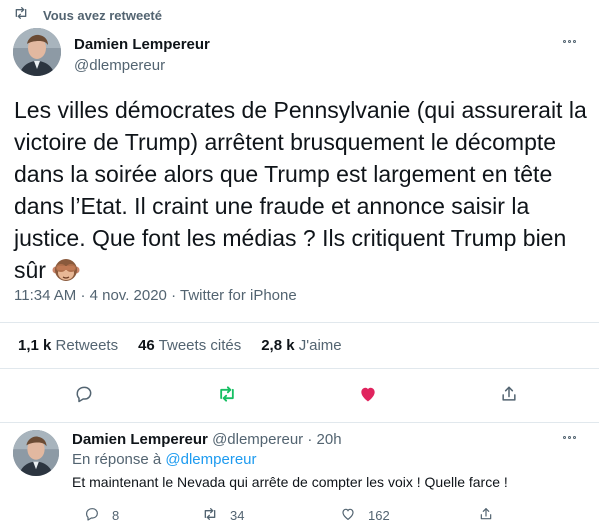 This screenshot has width=599, height=525. What do you see at coordinates (329, 439) in the screenshot?
I see `reply-age: 20h` at bounding box center [329, 439].